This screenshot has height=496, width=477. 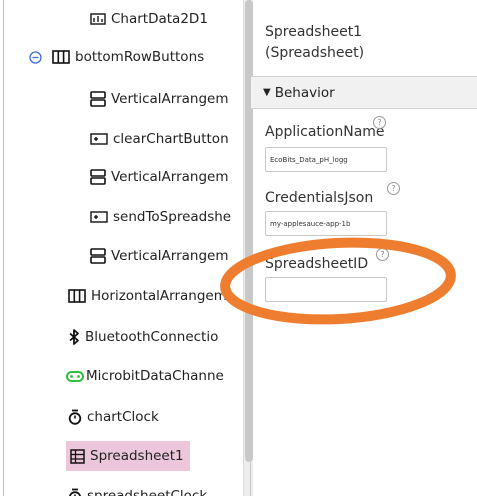 I want to click on highlight-oval, so click(x=338, y=281).